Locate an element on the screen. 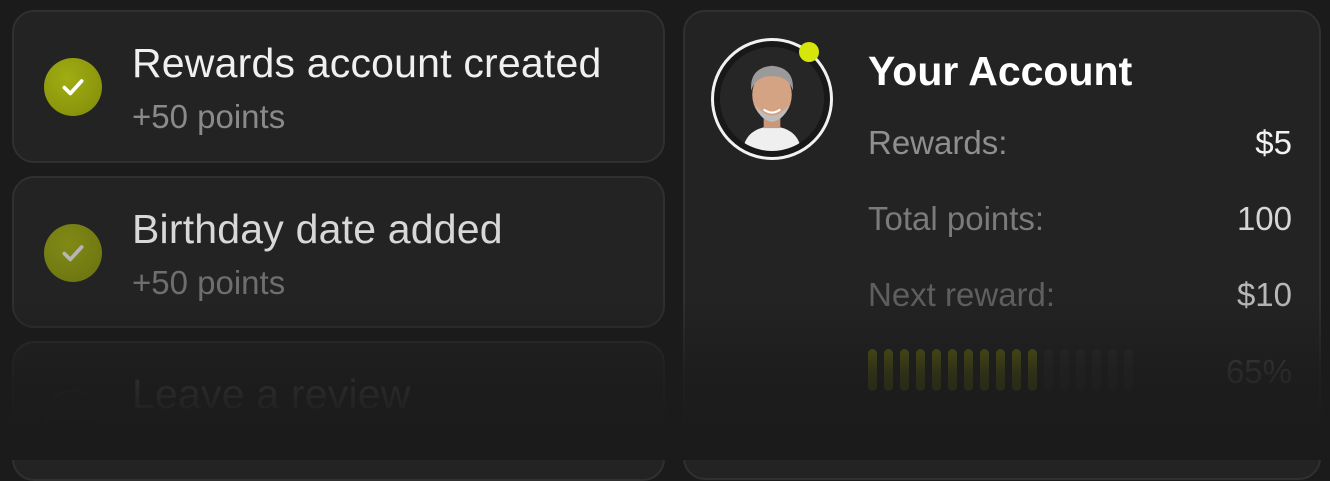 This screenshot has height=481, width=1330. task-card-review: Leave a review is located at coordinates (338, 411).